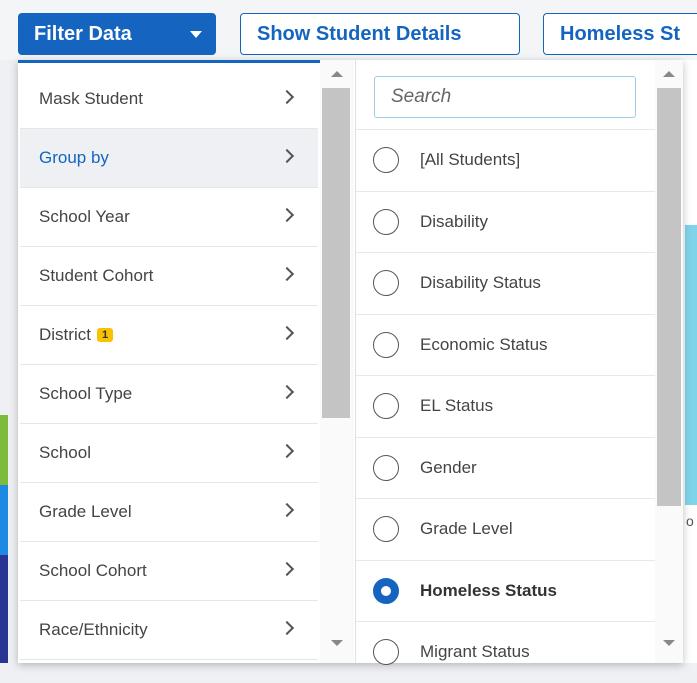  I want to click on option-label: Gender, so click(448, 467).